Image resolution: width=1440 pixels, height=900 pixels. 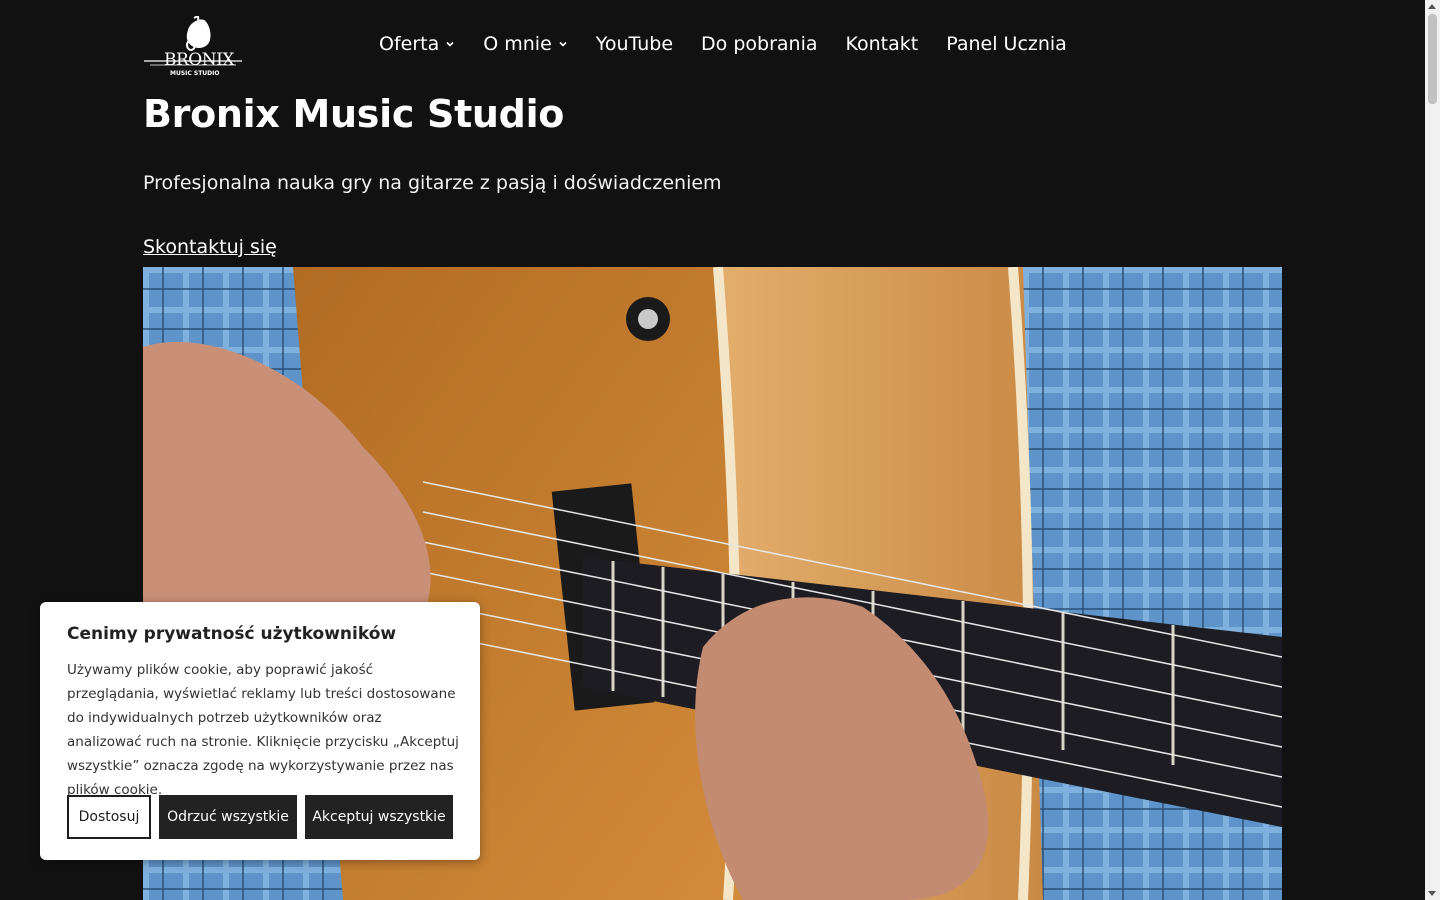 What do you see at coordinates (228, 817) in the screenshot?
I see `reject-all-button: Odrzuć wszystkie` at bounding box center [228, 817].